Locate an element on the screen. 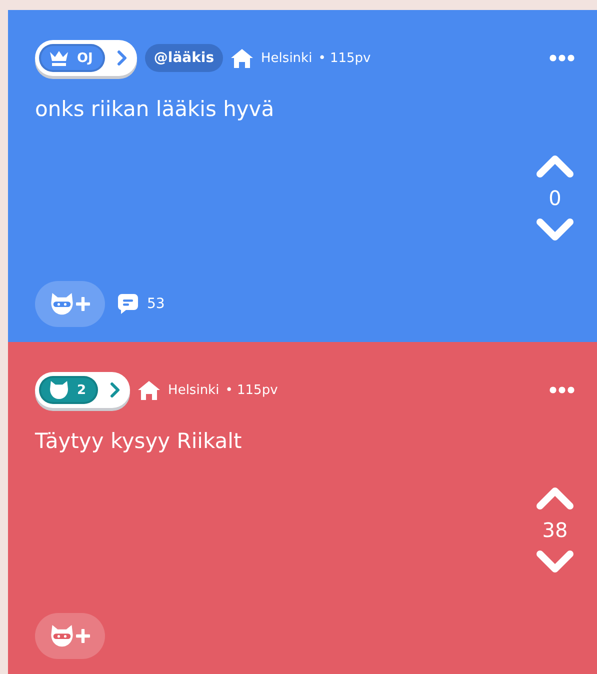 The height and width of the screenshot is (674, 597). badge-label: OJ is located at coordinates (85, 58).